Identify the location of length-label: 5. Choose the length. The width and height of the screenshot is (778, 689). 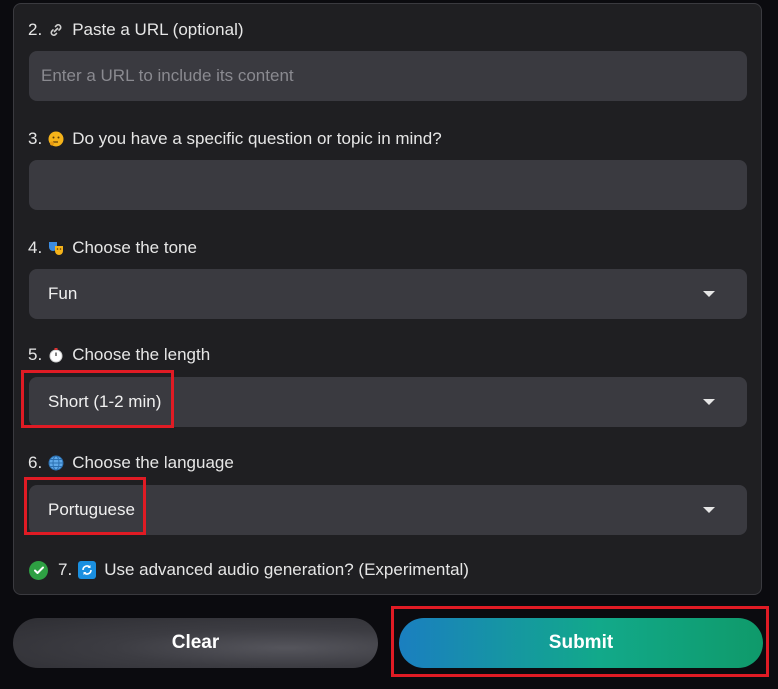
(119, 355).